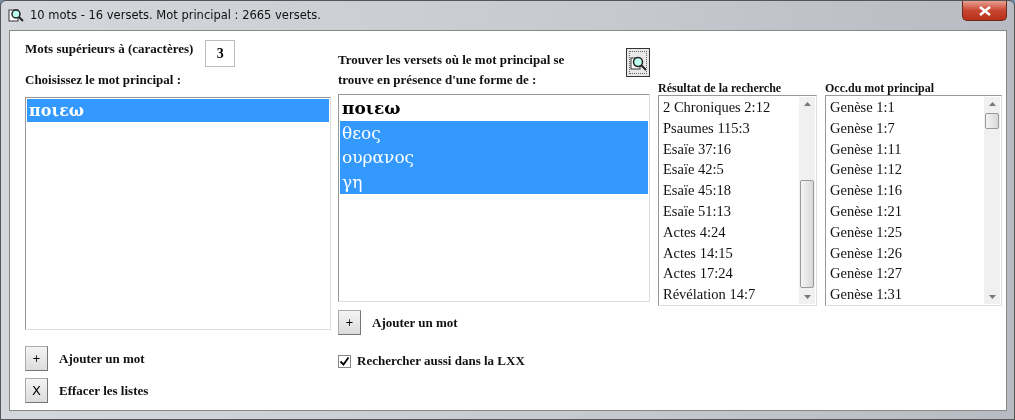  Describe the element at coordinates (175, 15) in the screenshot. I see `window-title: 10 mots - 16 versets. Mot principal : 2665 versets.` at that location.